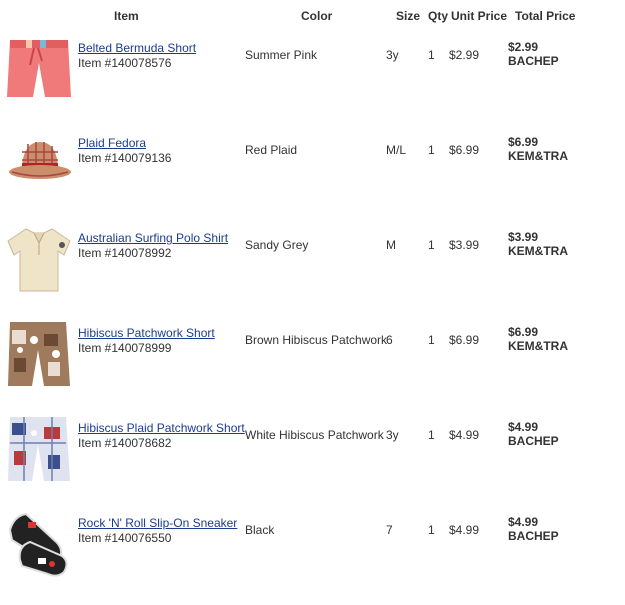  Describe the element at coordinates (161, 428) in the screenshot. I see `product-link: Hibiscus Plaid Patchwork Short` at that location.